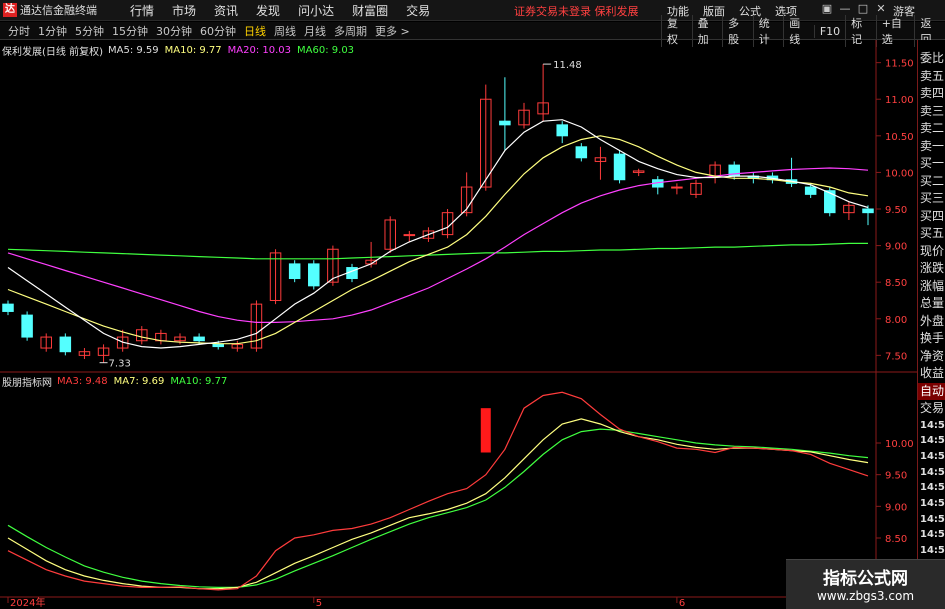 The width and height of the screenshot is (945, 609). I want to click on indicator-tick-label: 8.50, so click(896, 539).